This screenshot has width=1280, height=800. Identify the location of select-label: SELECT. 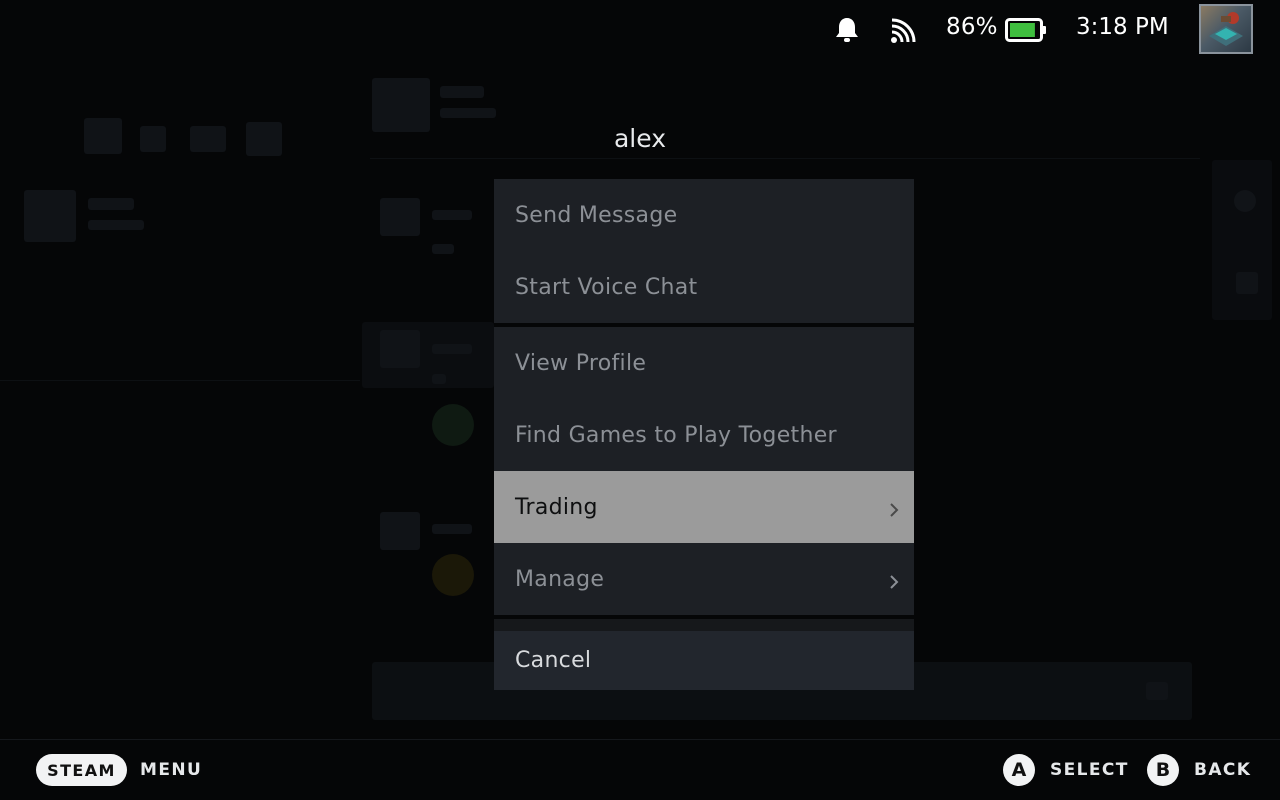
(1089, 770).